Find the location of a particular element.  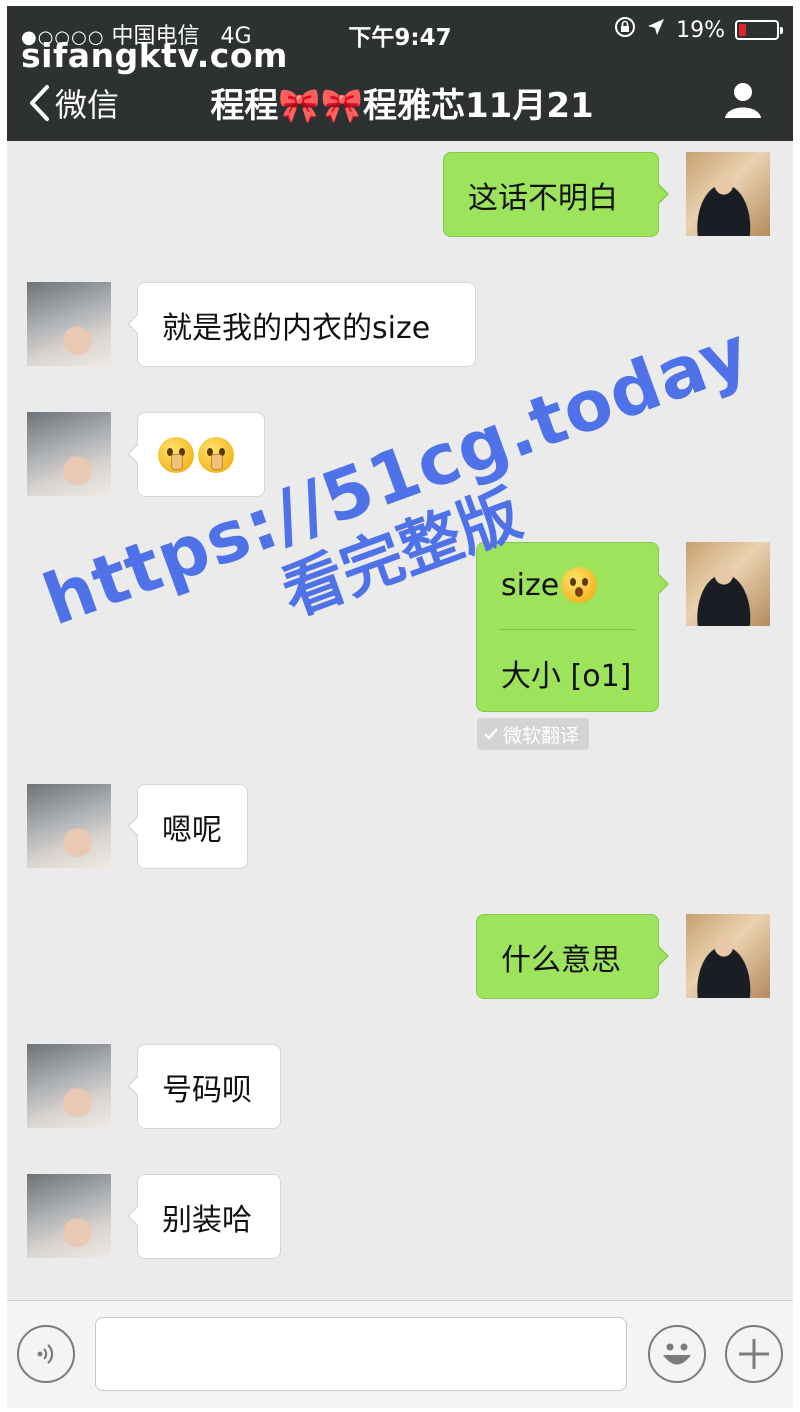

message-bubble-theirs: 嗯呢 is located at coordinates (187, 826).